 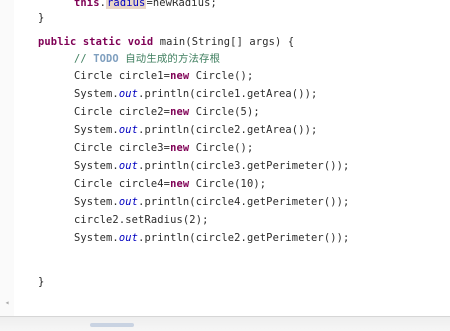 What do you see at coordinates (173, 59) in the screenshot?
I see `comment-text: 自动生成的方法存根` at bounding box center [173, 59].